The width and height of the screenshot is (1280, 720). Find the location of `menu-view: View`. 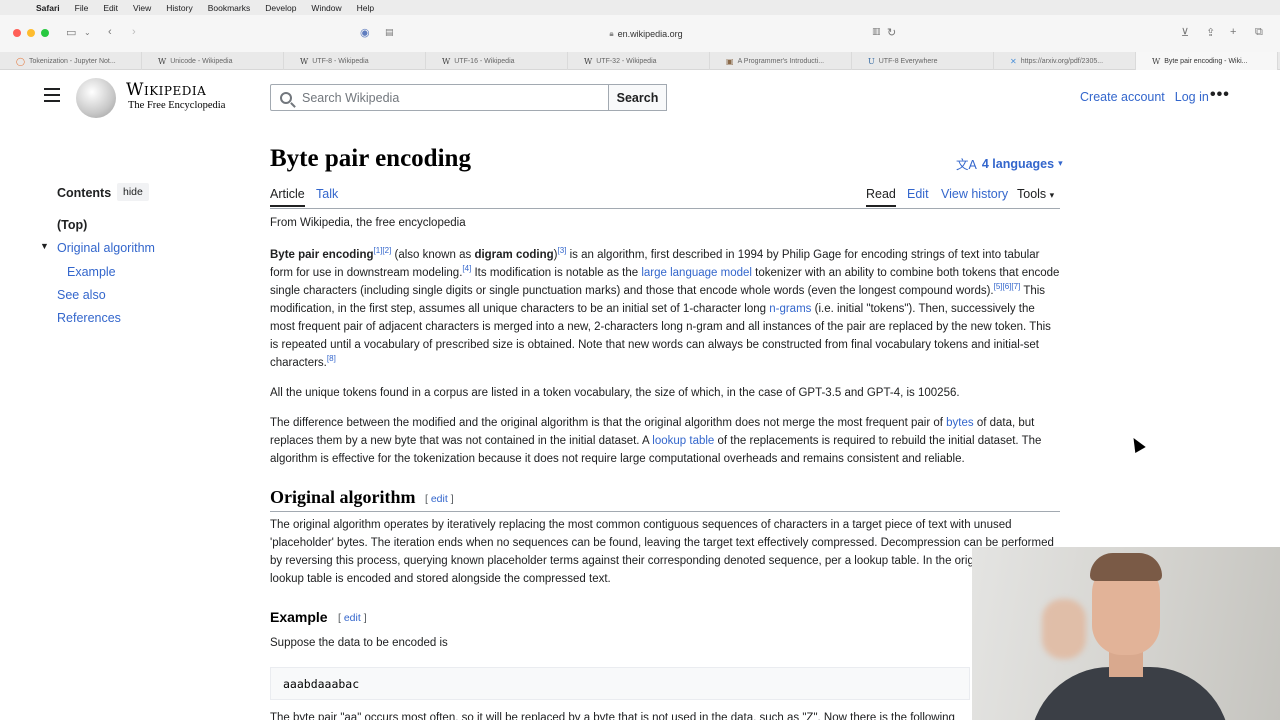

menu-view: View is located at coordinates (142, 8).